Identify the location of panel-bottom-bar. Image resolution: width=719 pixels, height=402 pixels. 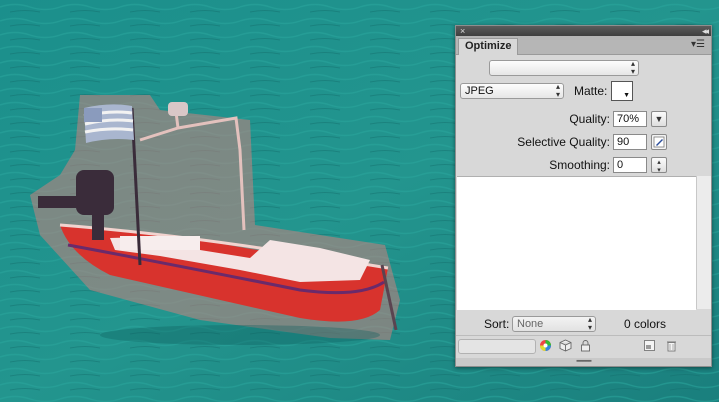
(583, 346).